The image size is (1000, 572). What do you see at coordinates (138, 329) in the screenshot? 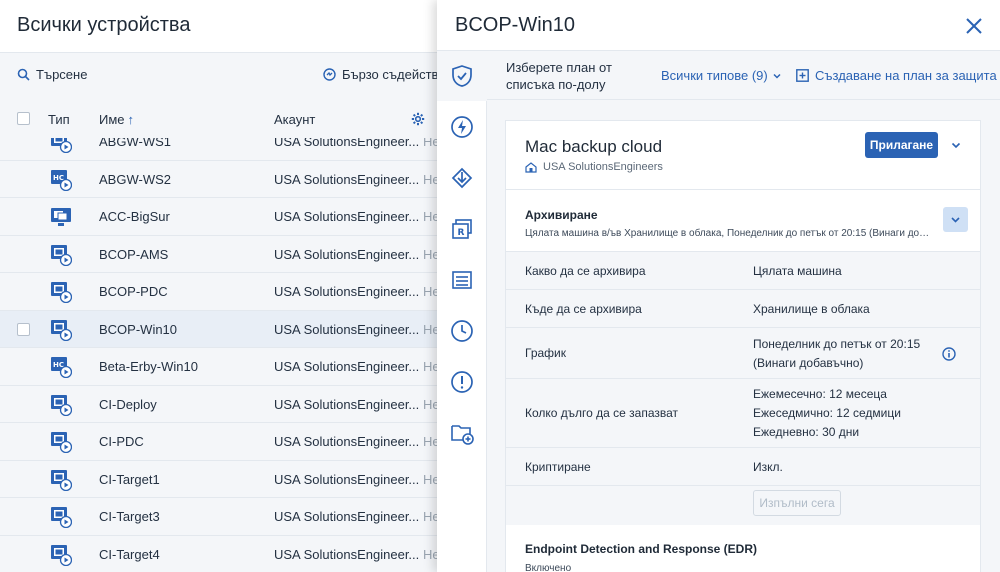
I see `device-name: BCOP-Win10` at bounding box center [138, 329].